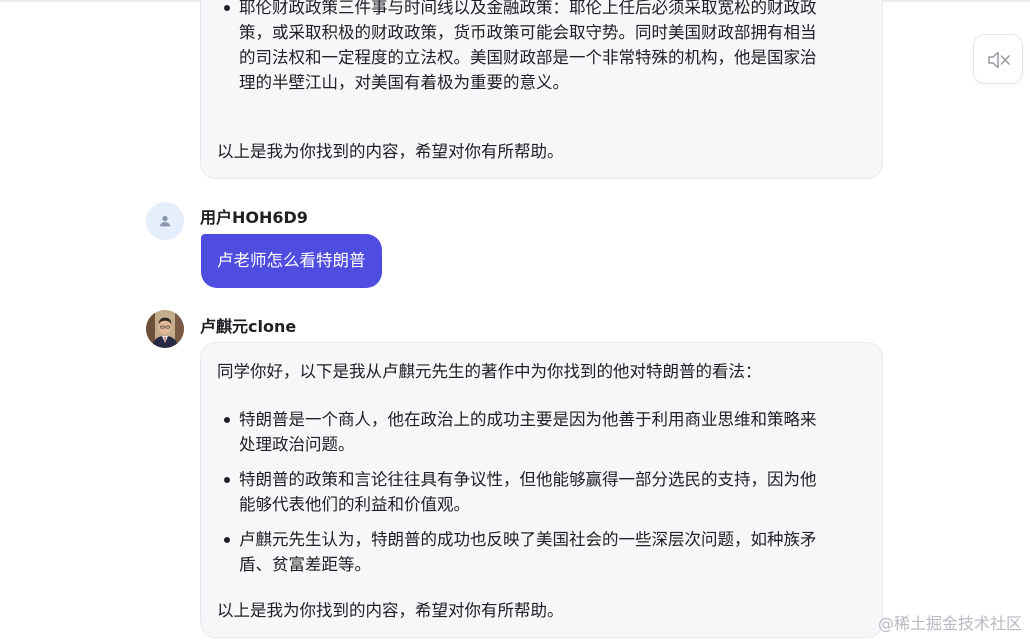 This screenshot has height=640, width=1030. Describe the element at coordinates (254, 217) in the screenshot. I see `user-name: 用户HOH6D9` at that location.